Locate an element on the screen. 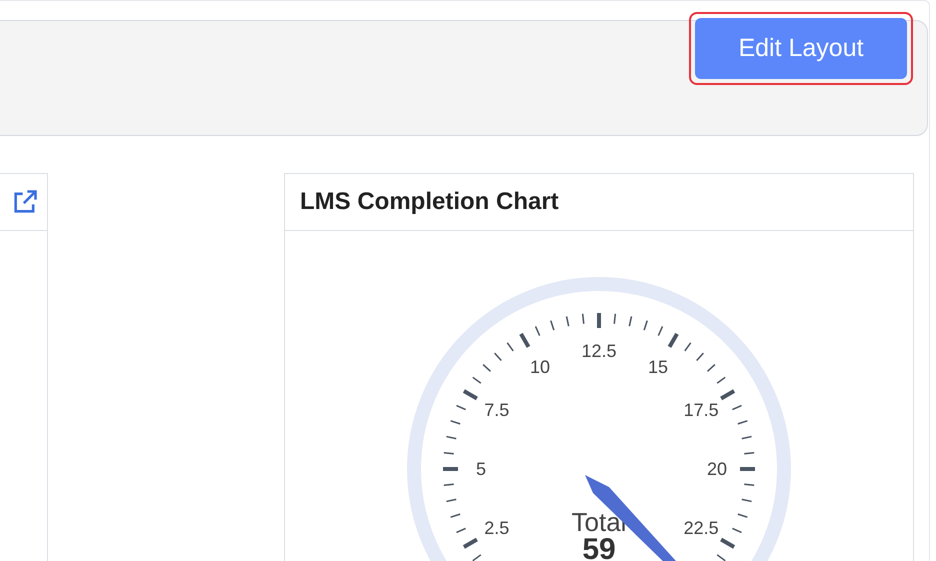 This screenshot has width=936, height=561. scale-label: 12.5 is located at coordinates (599, 351).